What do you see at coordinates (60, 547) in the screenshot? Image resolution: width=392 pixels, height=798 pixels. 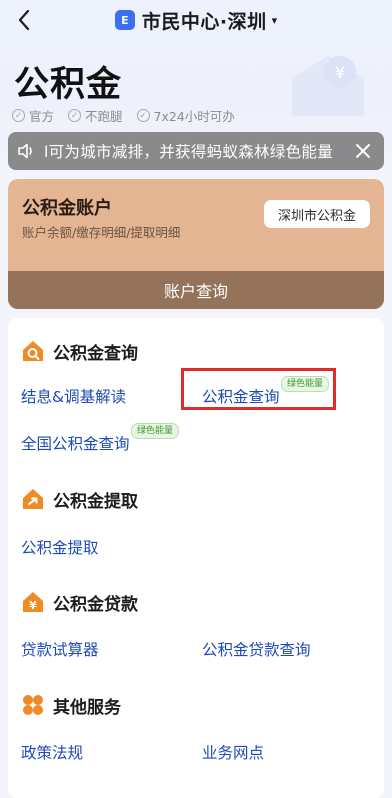 I see `link-fund-withdraw: 公积金提取` at bounding box center [60, 547].